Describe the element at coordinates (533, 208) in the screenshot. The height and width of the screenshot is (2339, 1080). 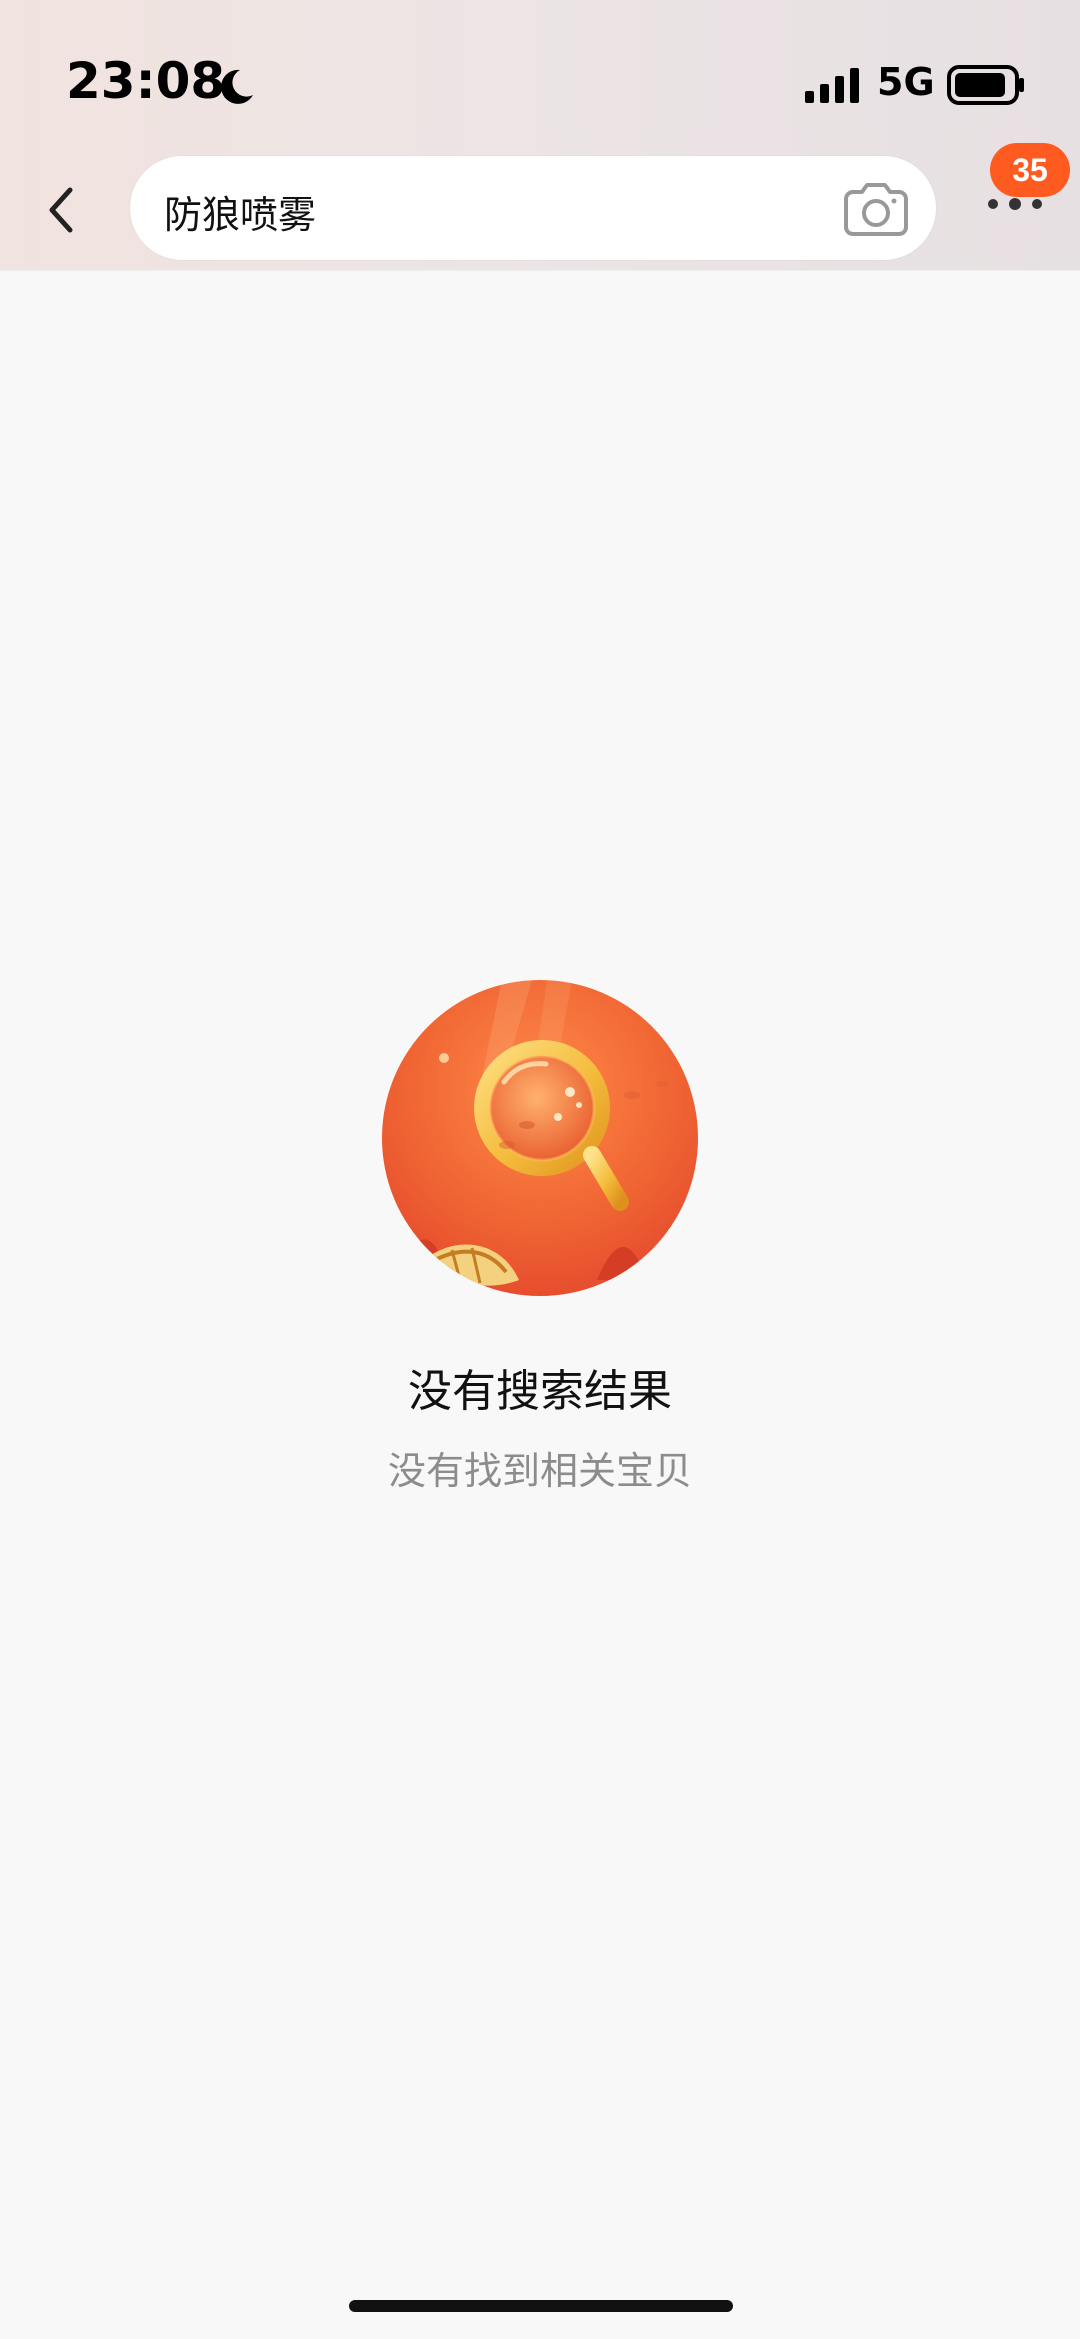
I see `search-input: 防狼喷雾` at that location.